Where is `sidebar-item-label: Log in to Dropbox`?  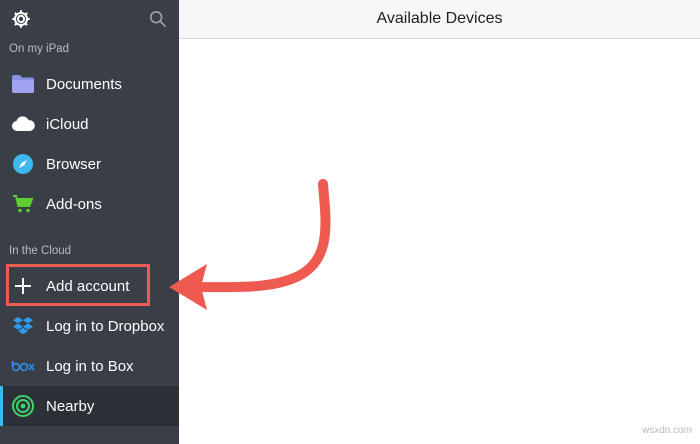 sidebar-item-label: Log in to Dropbox is located at coordinates (105, 326).